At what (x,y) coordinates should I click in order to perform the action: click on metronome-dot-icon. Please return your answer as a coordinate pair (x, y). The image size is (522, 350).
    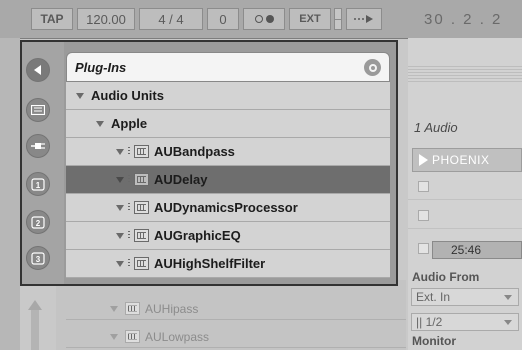
    Looking at the image, I should click on (258, 19).